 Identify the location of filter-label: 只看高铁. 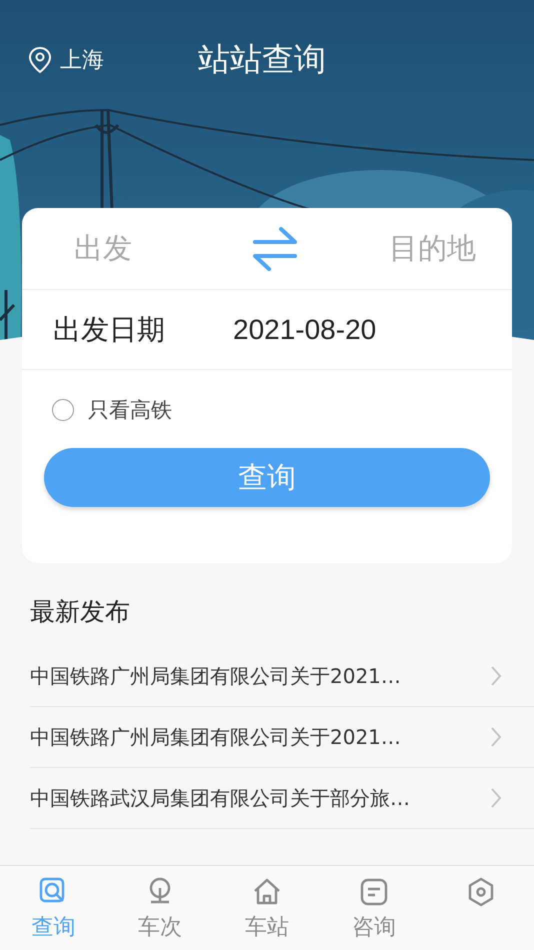
(130, 410).